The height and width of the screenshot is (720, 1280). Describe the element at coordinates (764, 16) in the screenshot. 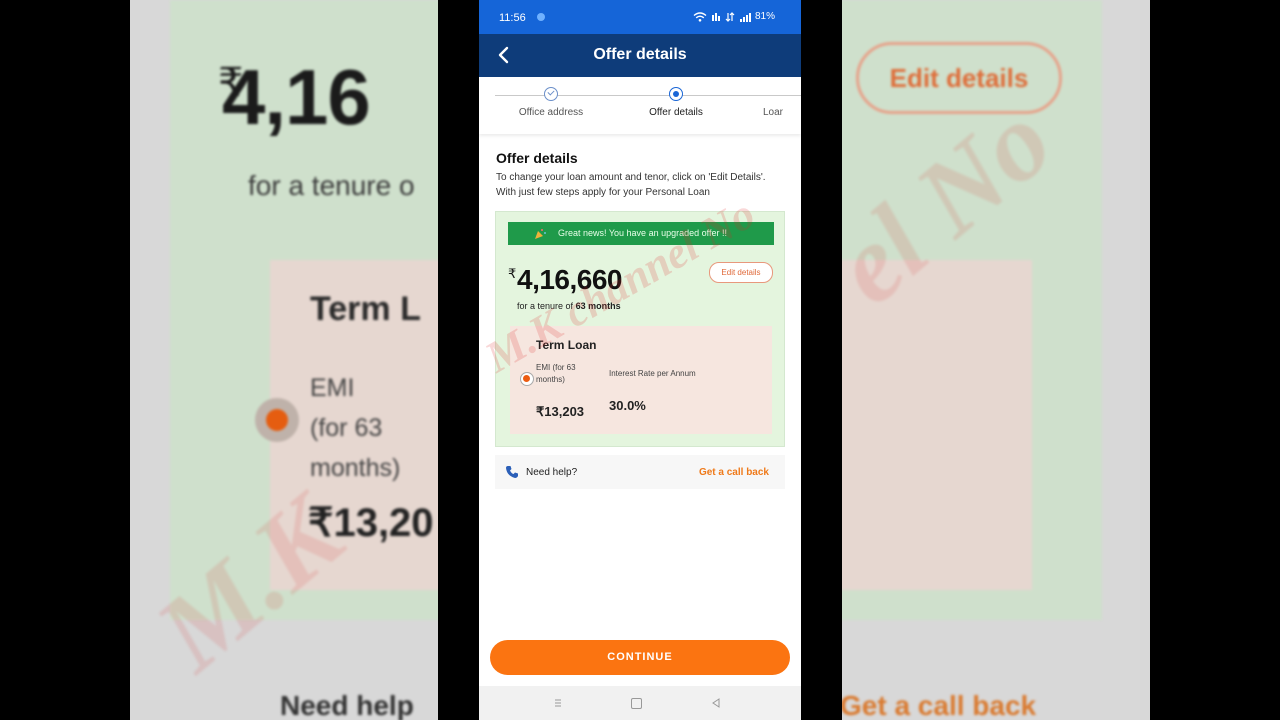

I see `battery-level: 81%` at that location.